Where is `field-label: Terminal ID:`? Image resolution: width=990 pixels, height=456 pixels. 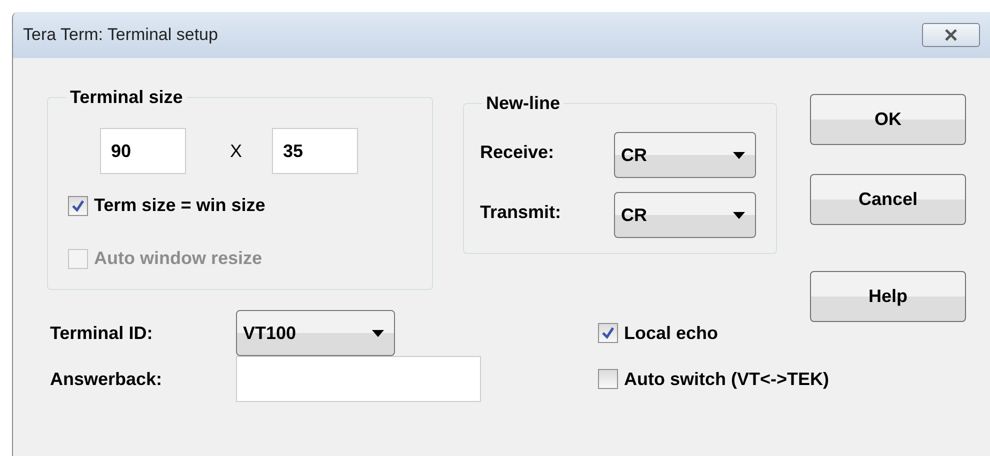 field-label: Terminal ID: is located at coordinates (102, 333).